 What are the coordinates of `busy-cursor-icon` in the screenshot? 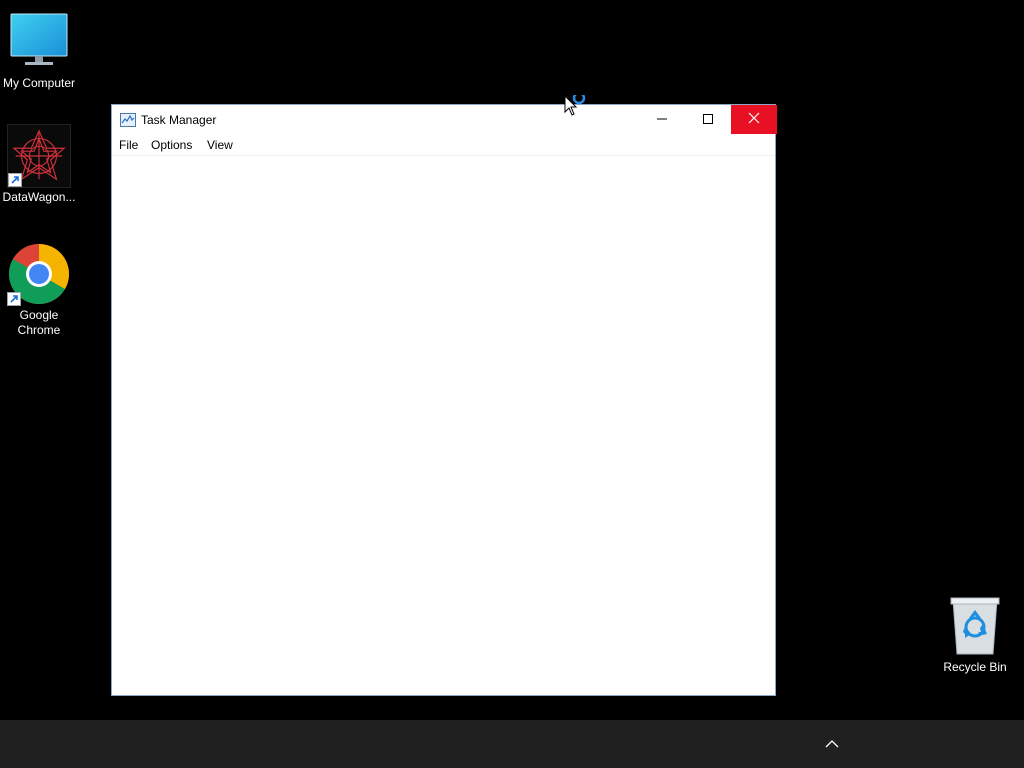 It's located at (576, 105).